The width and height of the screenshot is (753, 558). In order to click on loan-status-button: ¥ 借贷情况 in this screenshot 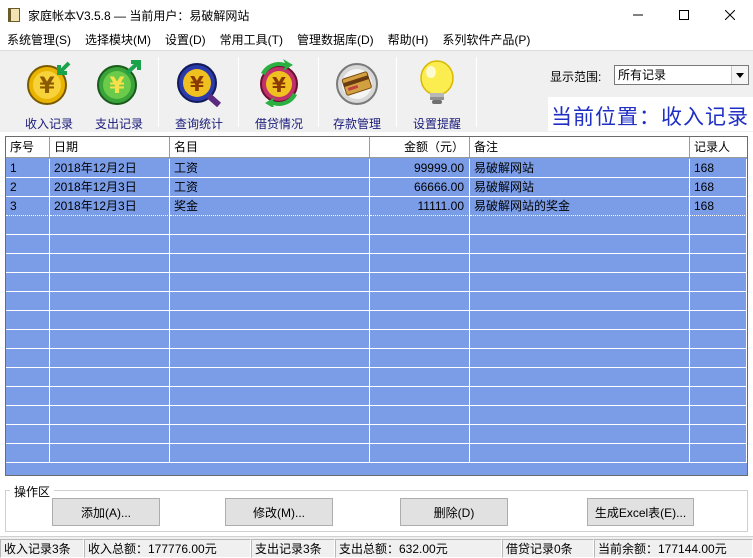, I will do `click(279, 95)`.